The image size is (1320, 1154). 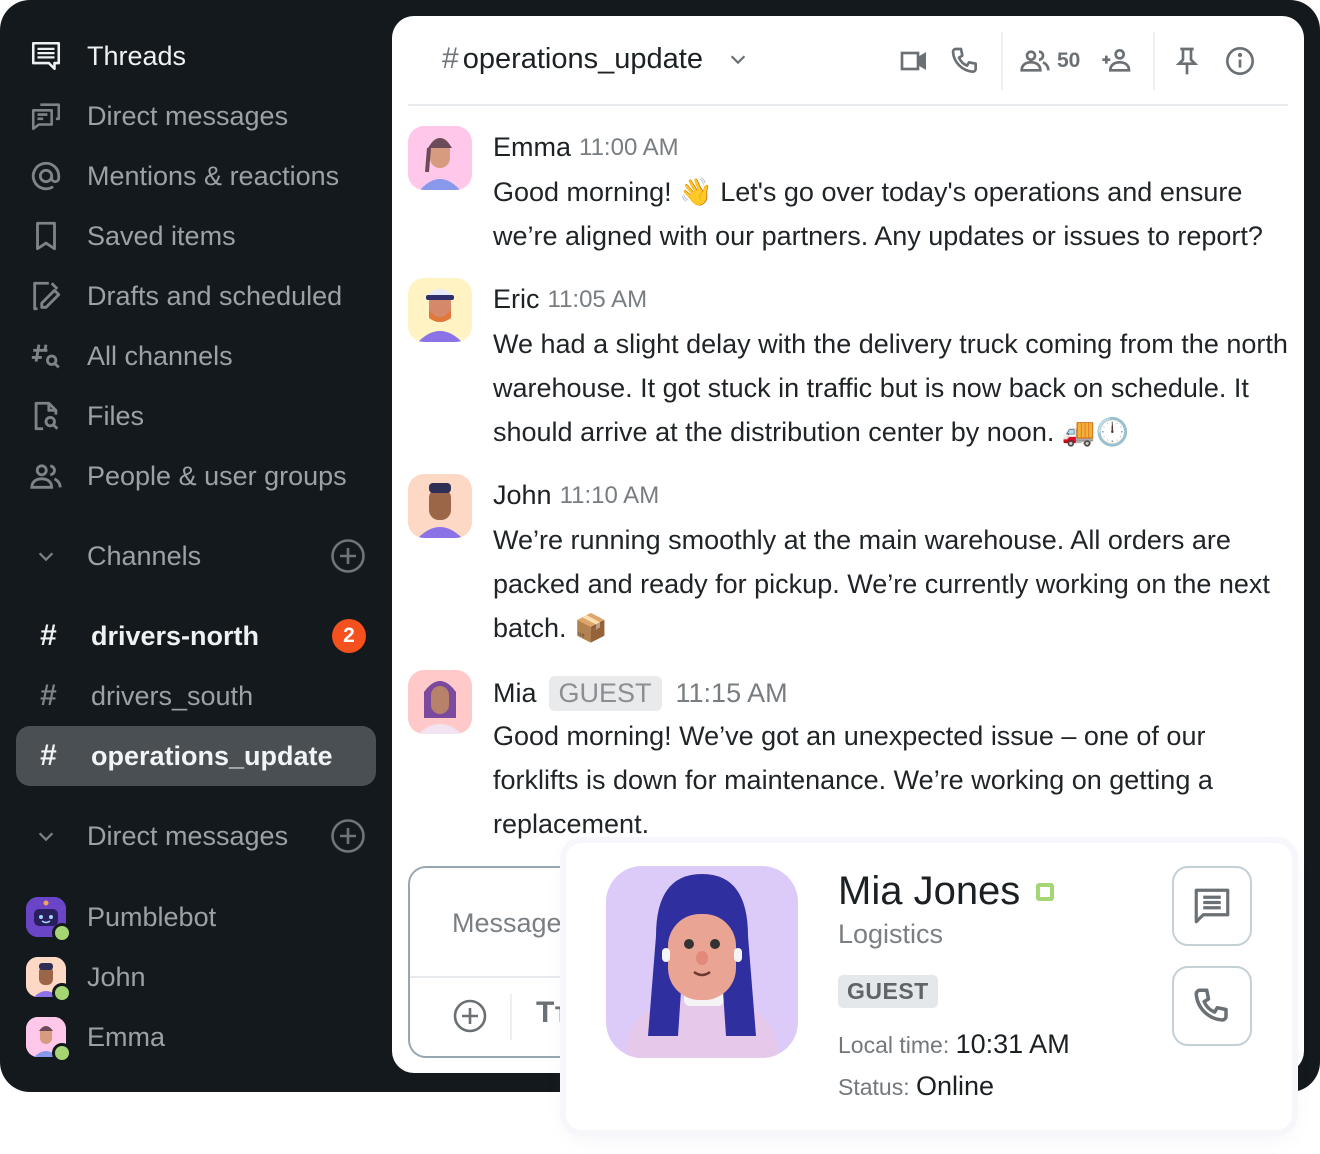 I want to click on at-sign-icon, so click(x=46, y=176).